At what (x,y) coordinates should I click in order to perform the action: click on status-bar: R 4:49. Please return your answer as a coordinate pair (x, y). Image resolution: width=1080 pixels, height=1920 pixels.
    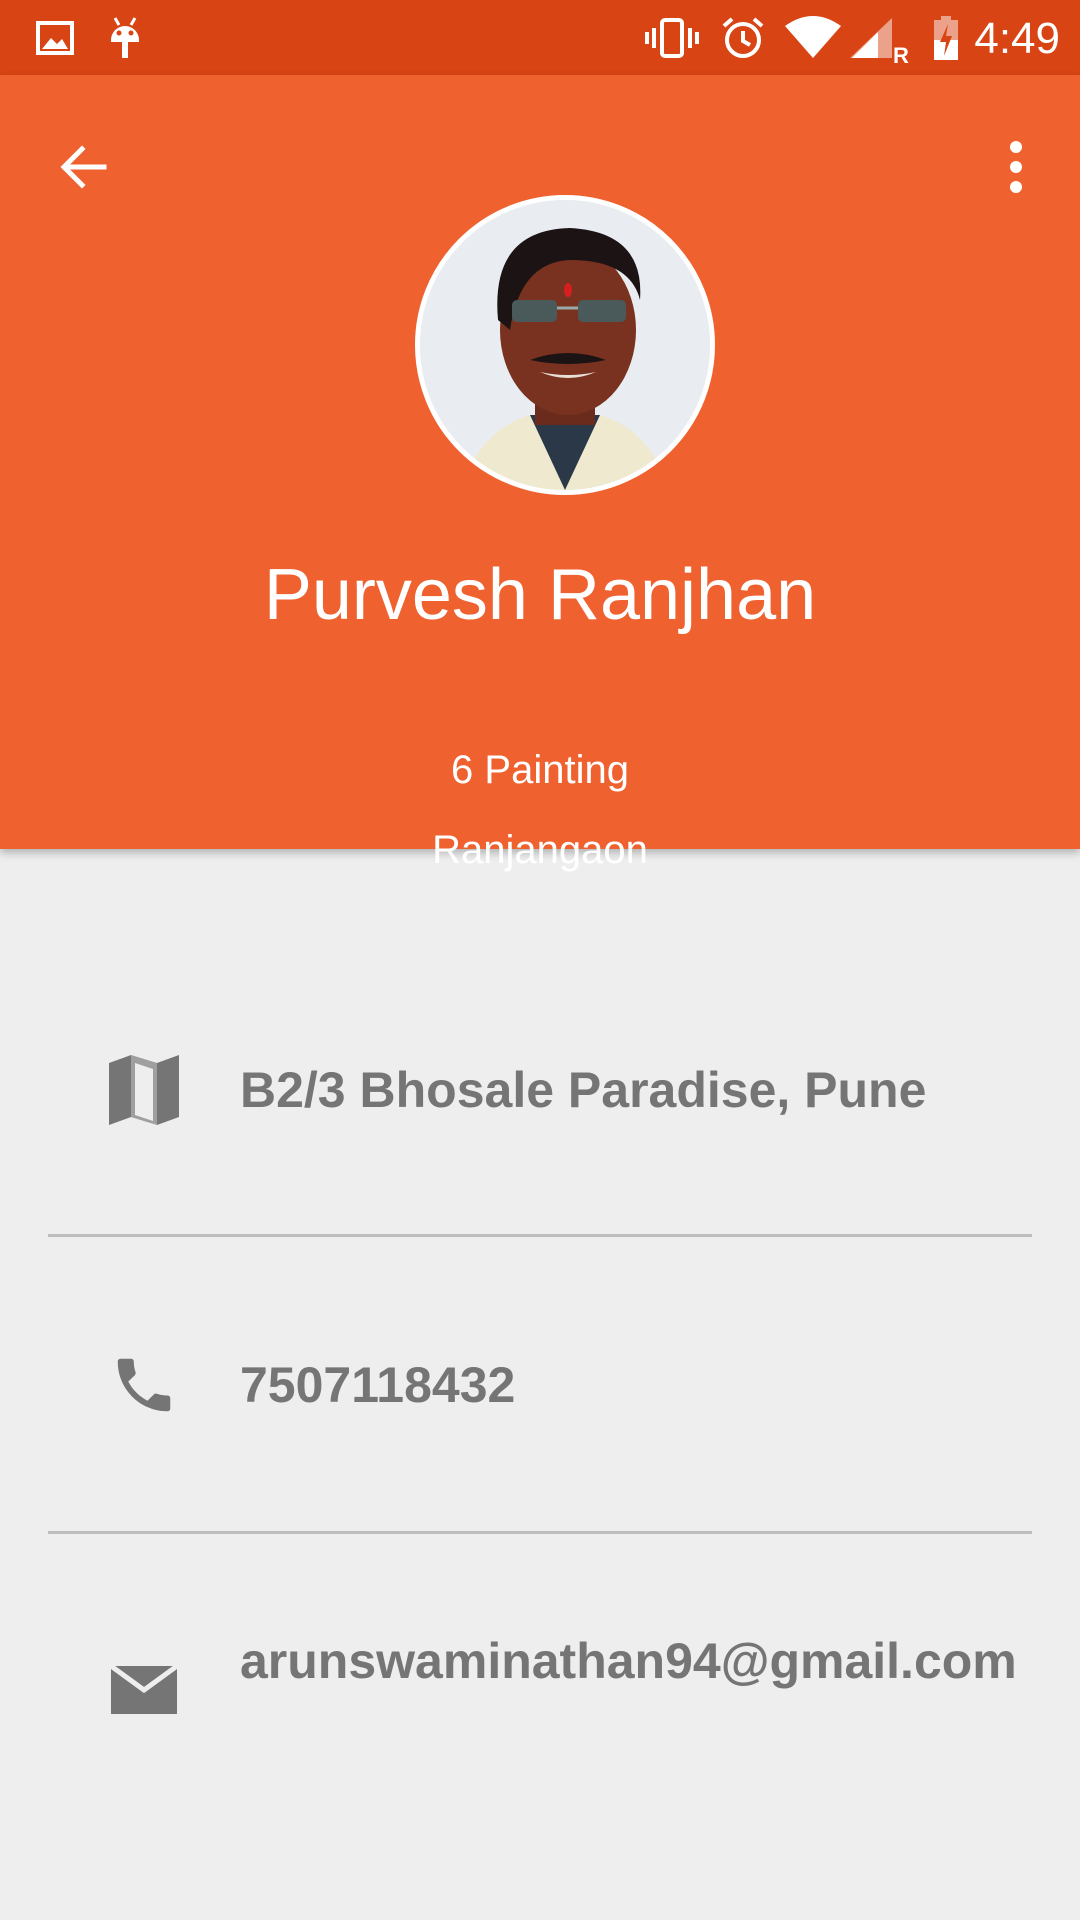
    Looking at the image, I should click on (540, 37).